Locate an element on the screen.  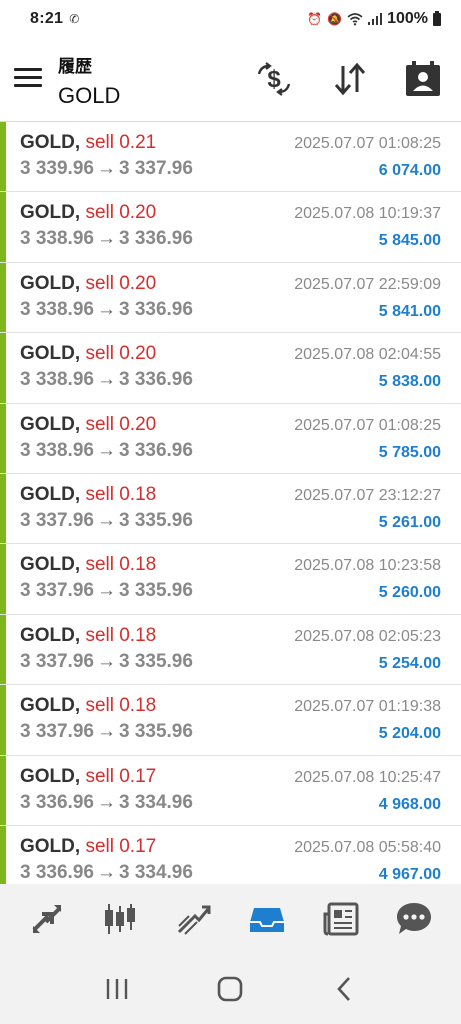
trade-profit: 4 968.00 is located at coordinates (409, 804).